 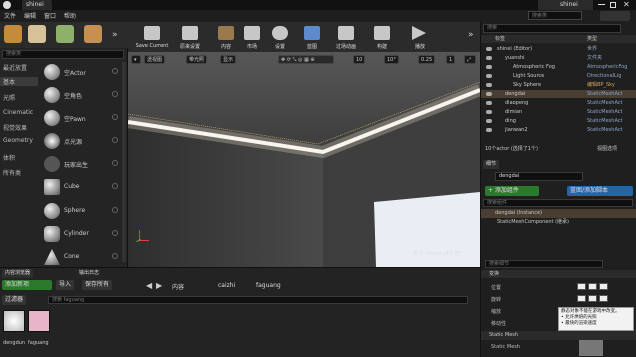 What do you see at coordinates (228, 59) in the screenshot?
I see `show-button: 显示` at bounding box center [228, 59].